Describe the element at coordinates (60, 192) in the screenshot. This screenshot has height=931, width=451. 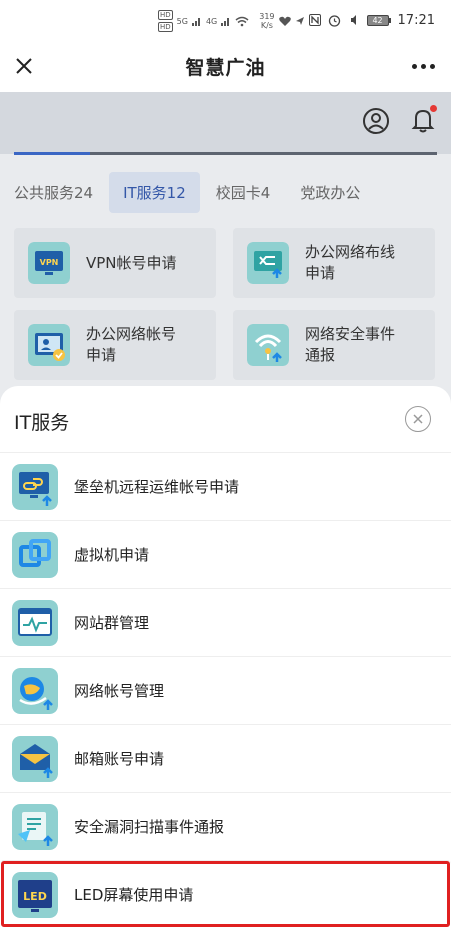
I see `tab-public-services: 公共服务24` at that location.